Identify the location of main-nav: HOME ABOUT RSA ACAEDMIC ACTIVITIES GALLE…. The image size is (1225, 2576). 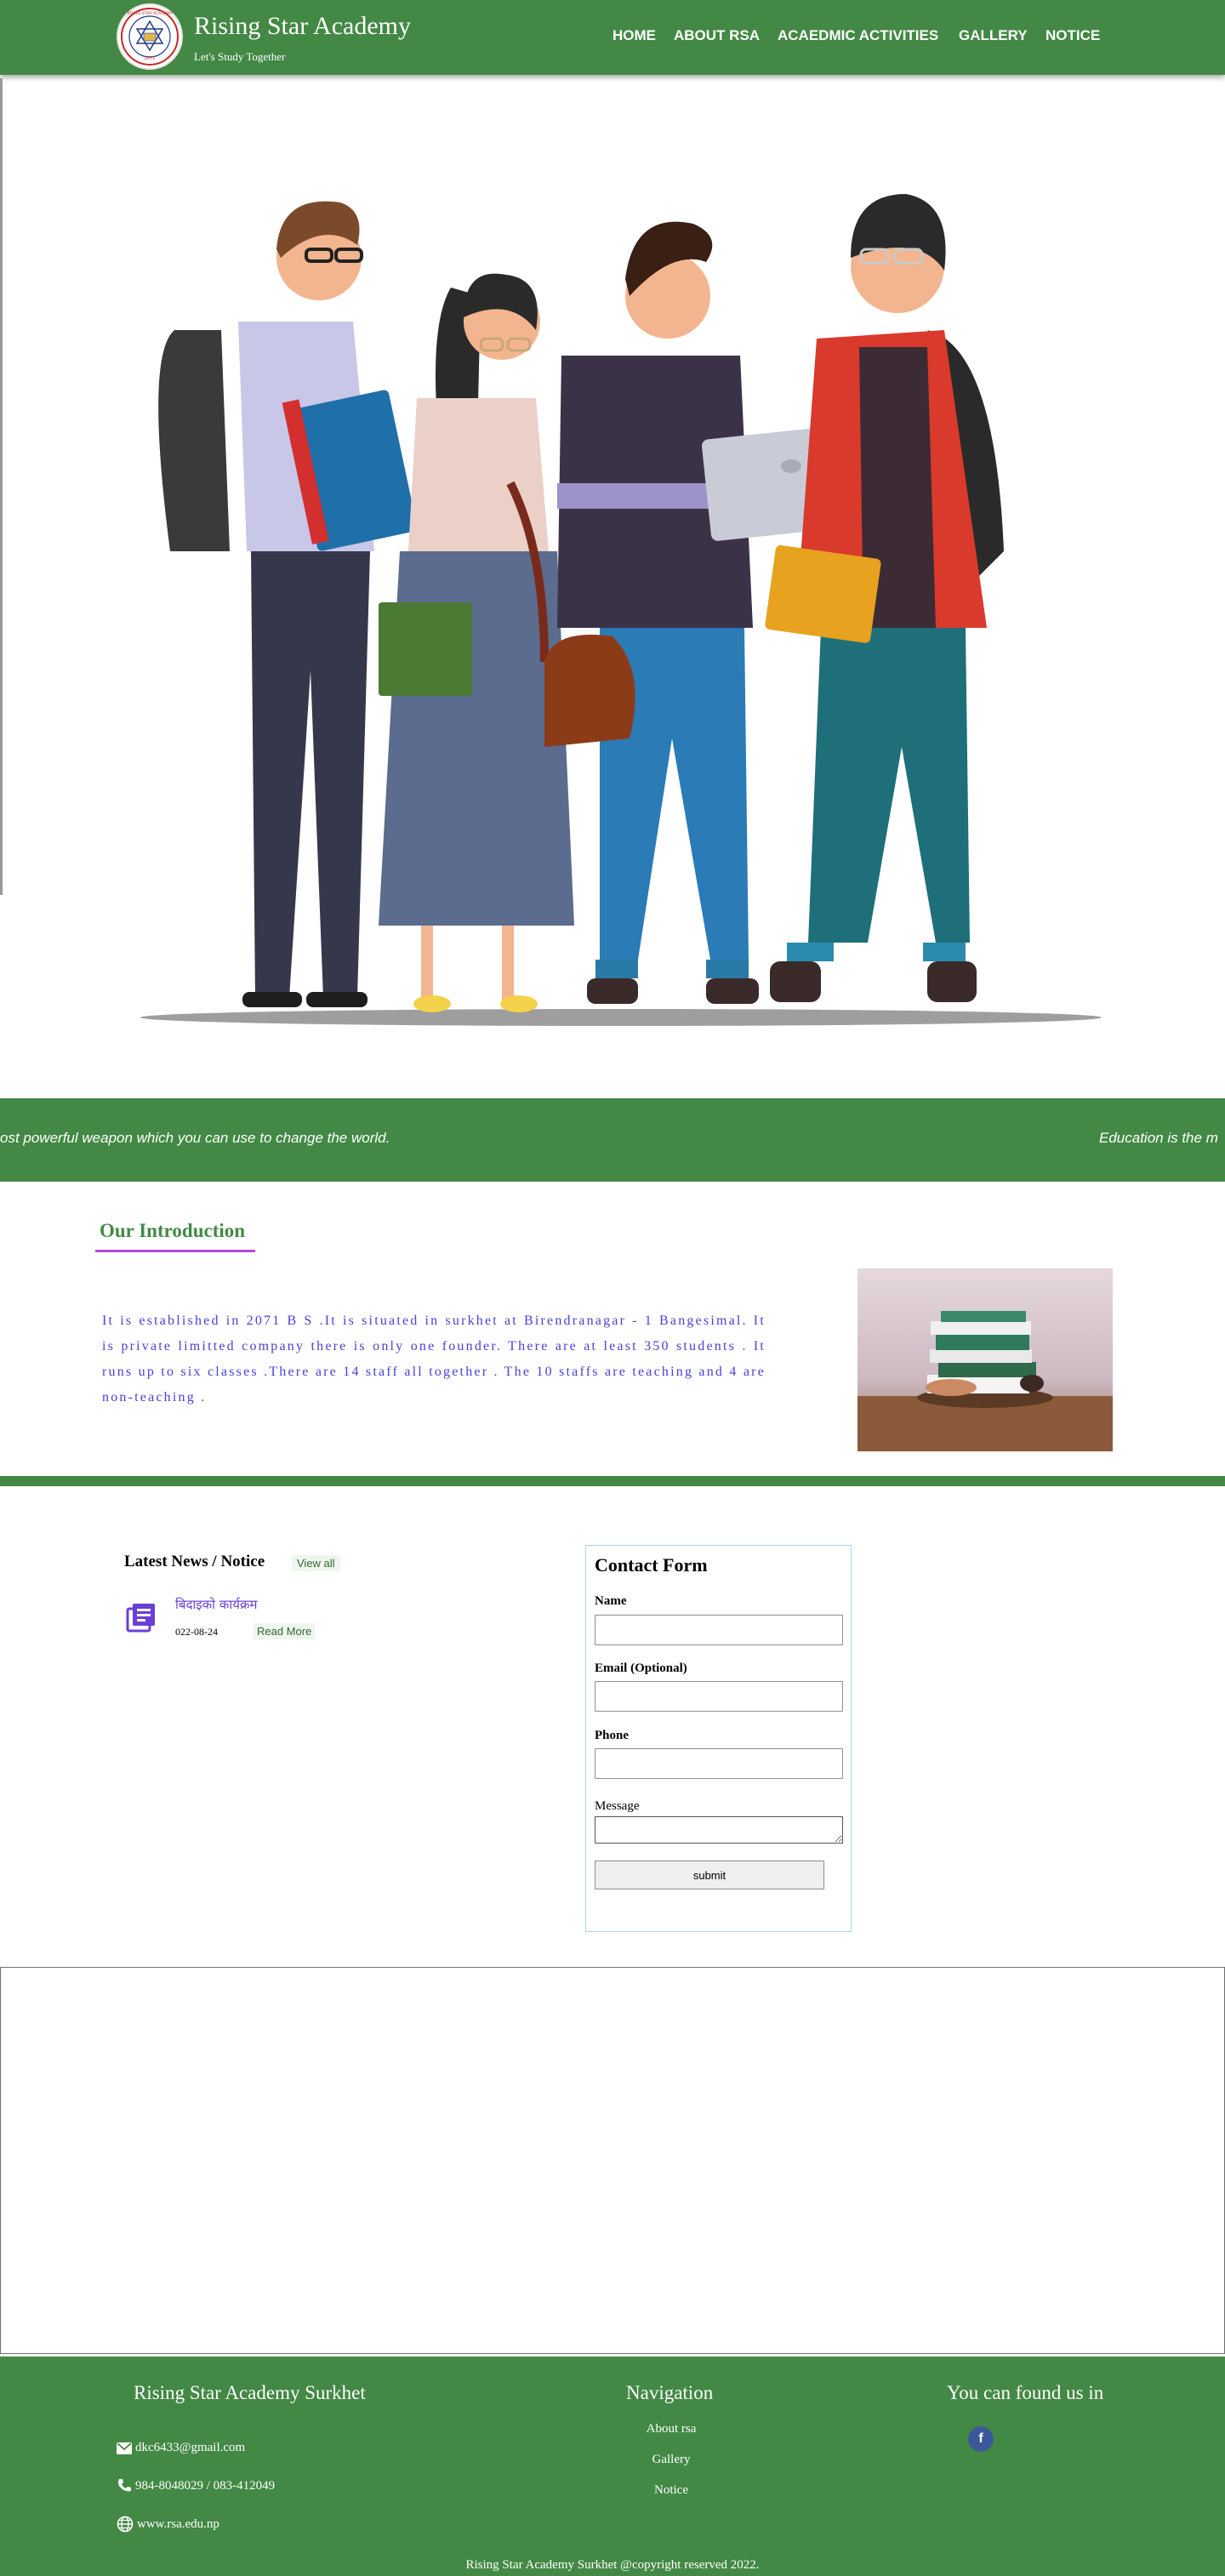
(613, 38).